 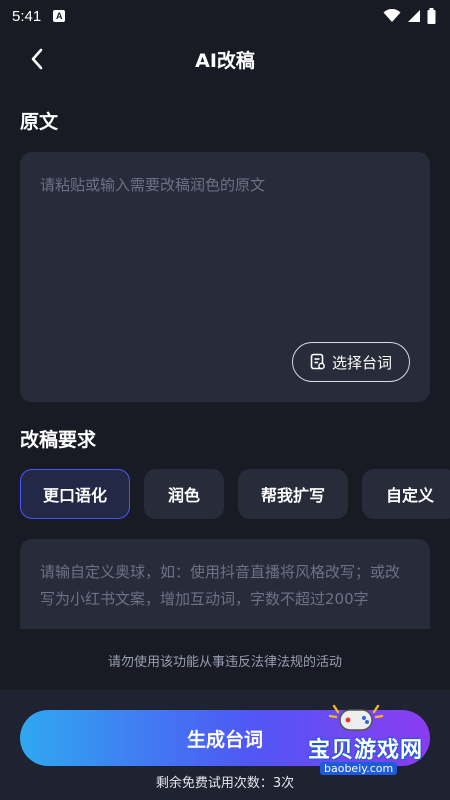 I want to click on document-icon, so click(x=317, y=361).